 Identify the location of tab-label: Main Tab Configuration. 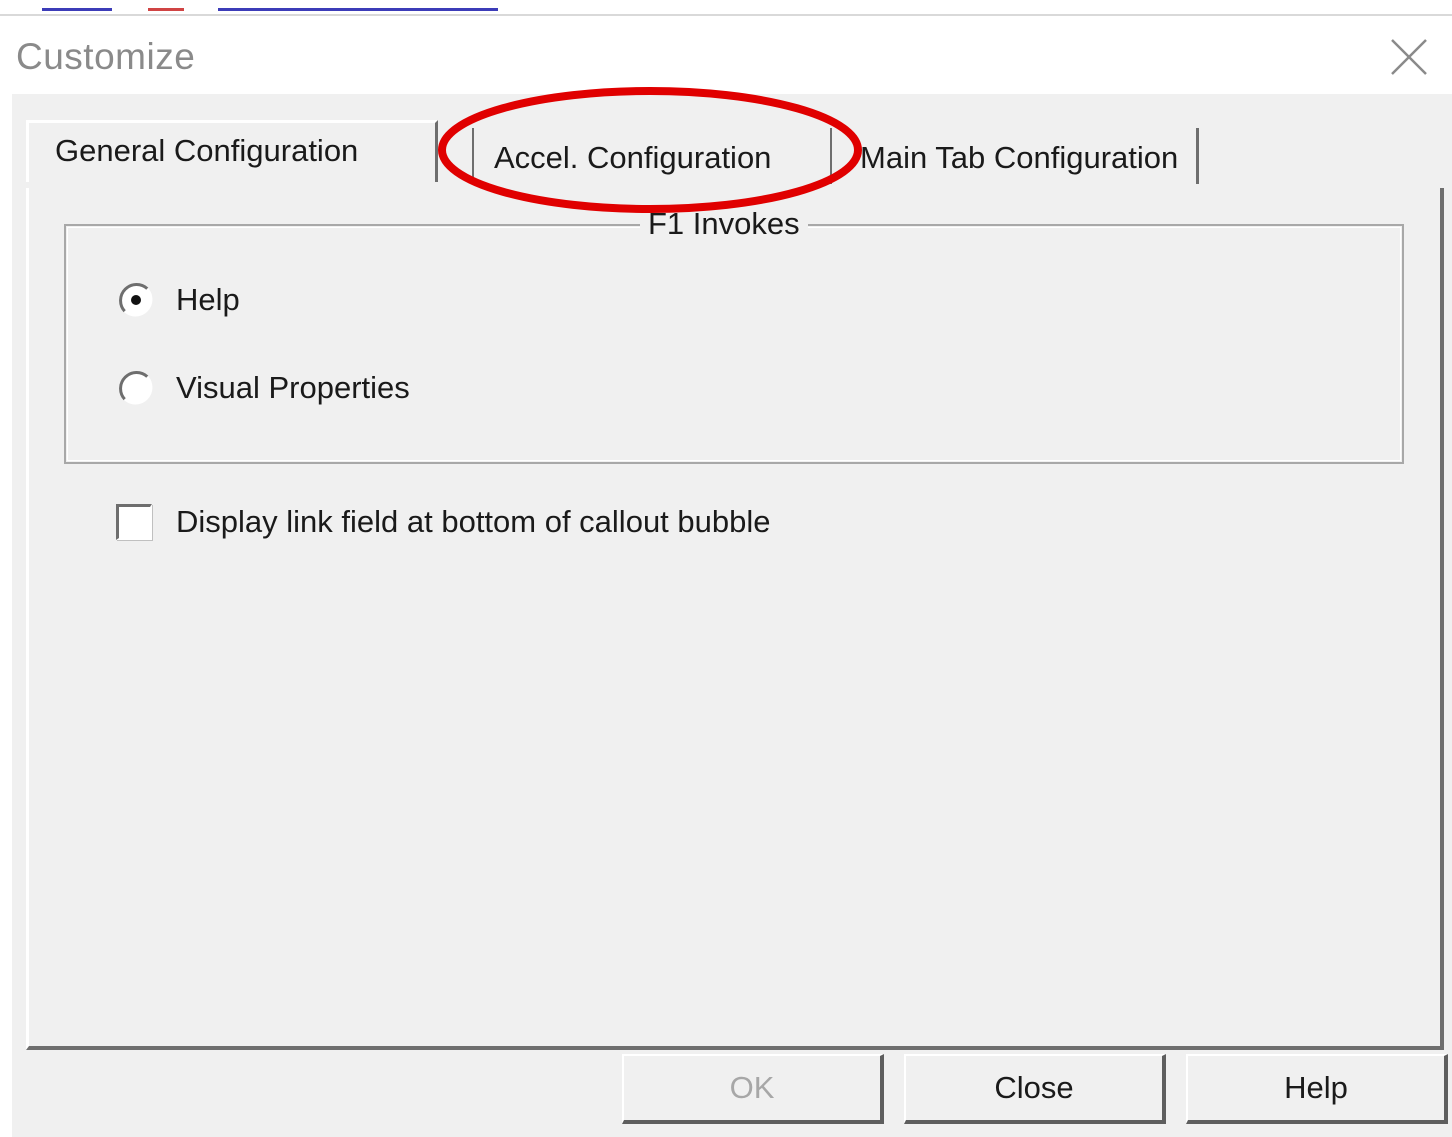
(1019, 157).